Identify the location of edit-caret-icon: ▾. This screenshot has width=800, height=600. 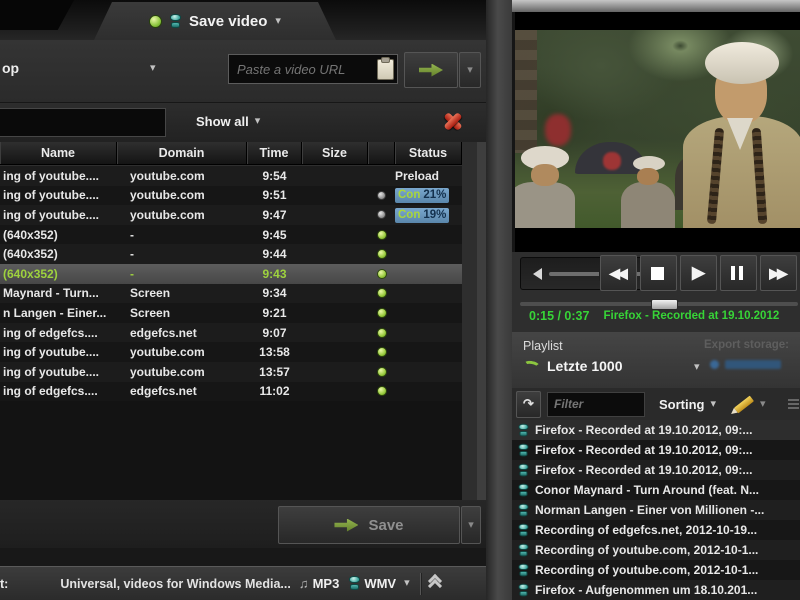
(763, 404).